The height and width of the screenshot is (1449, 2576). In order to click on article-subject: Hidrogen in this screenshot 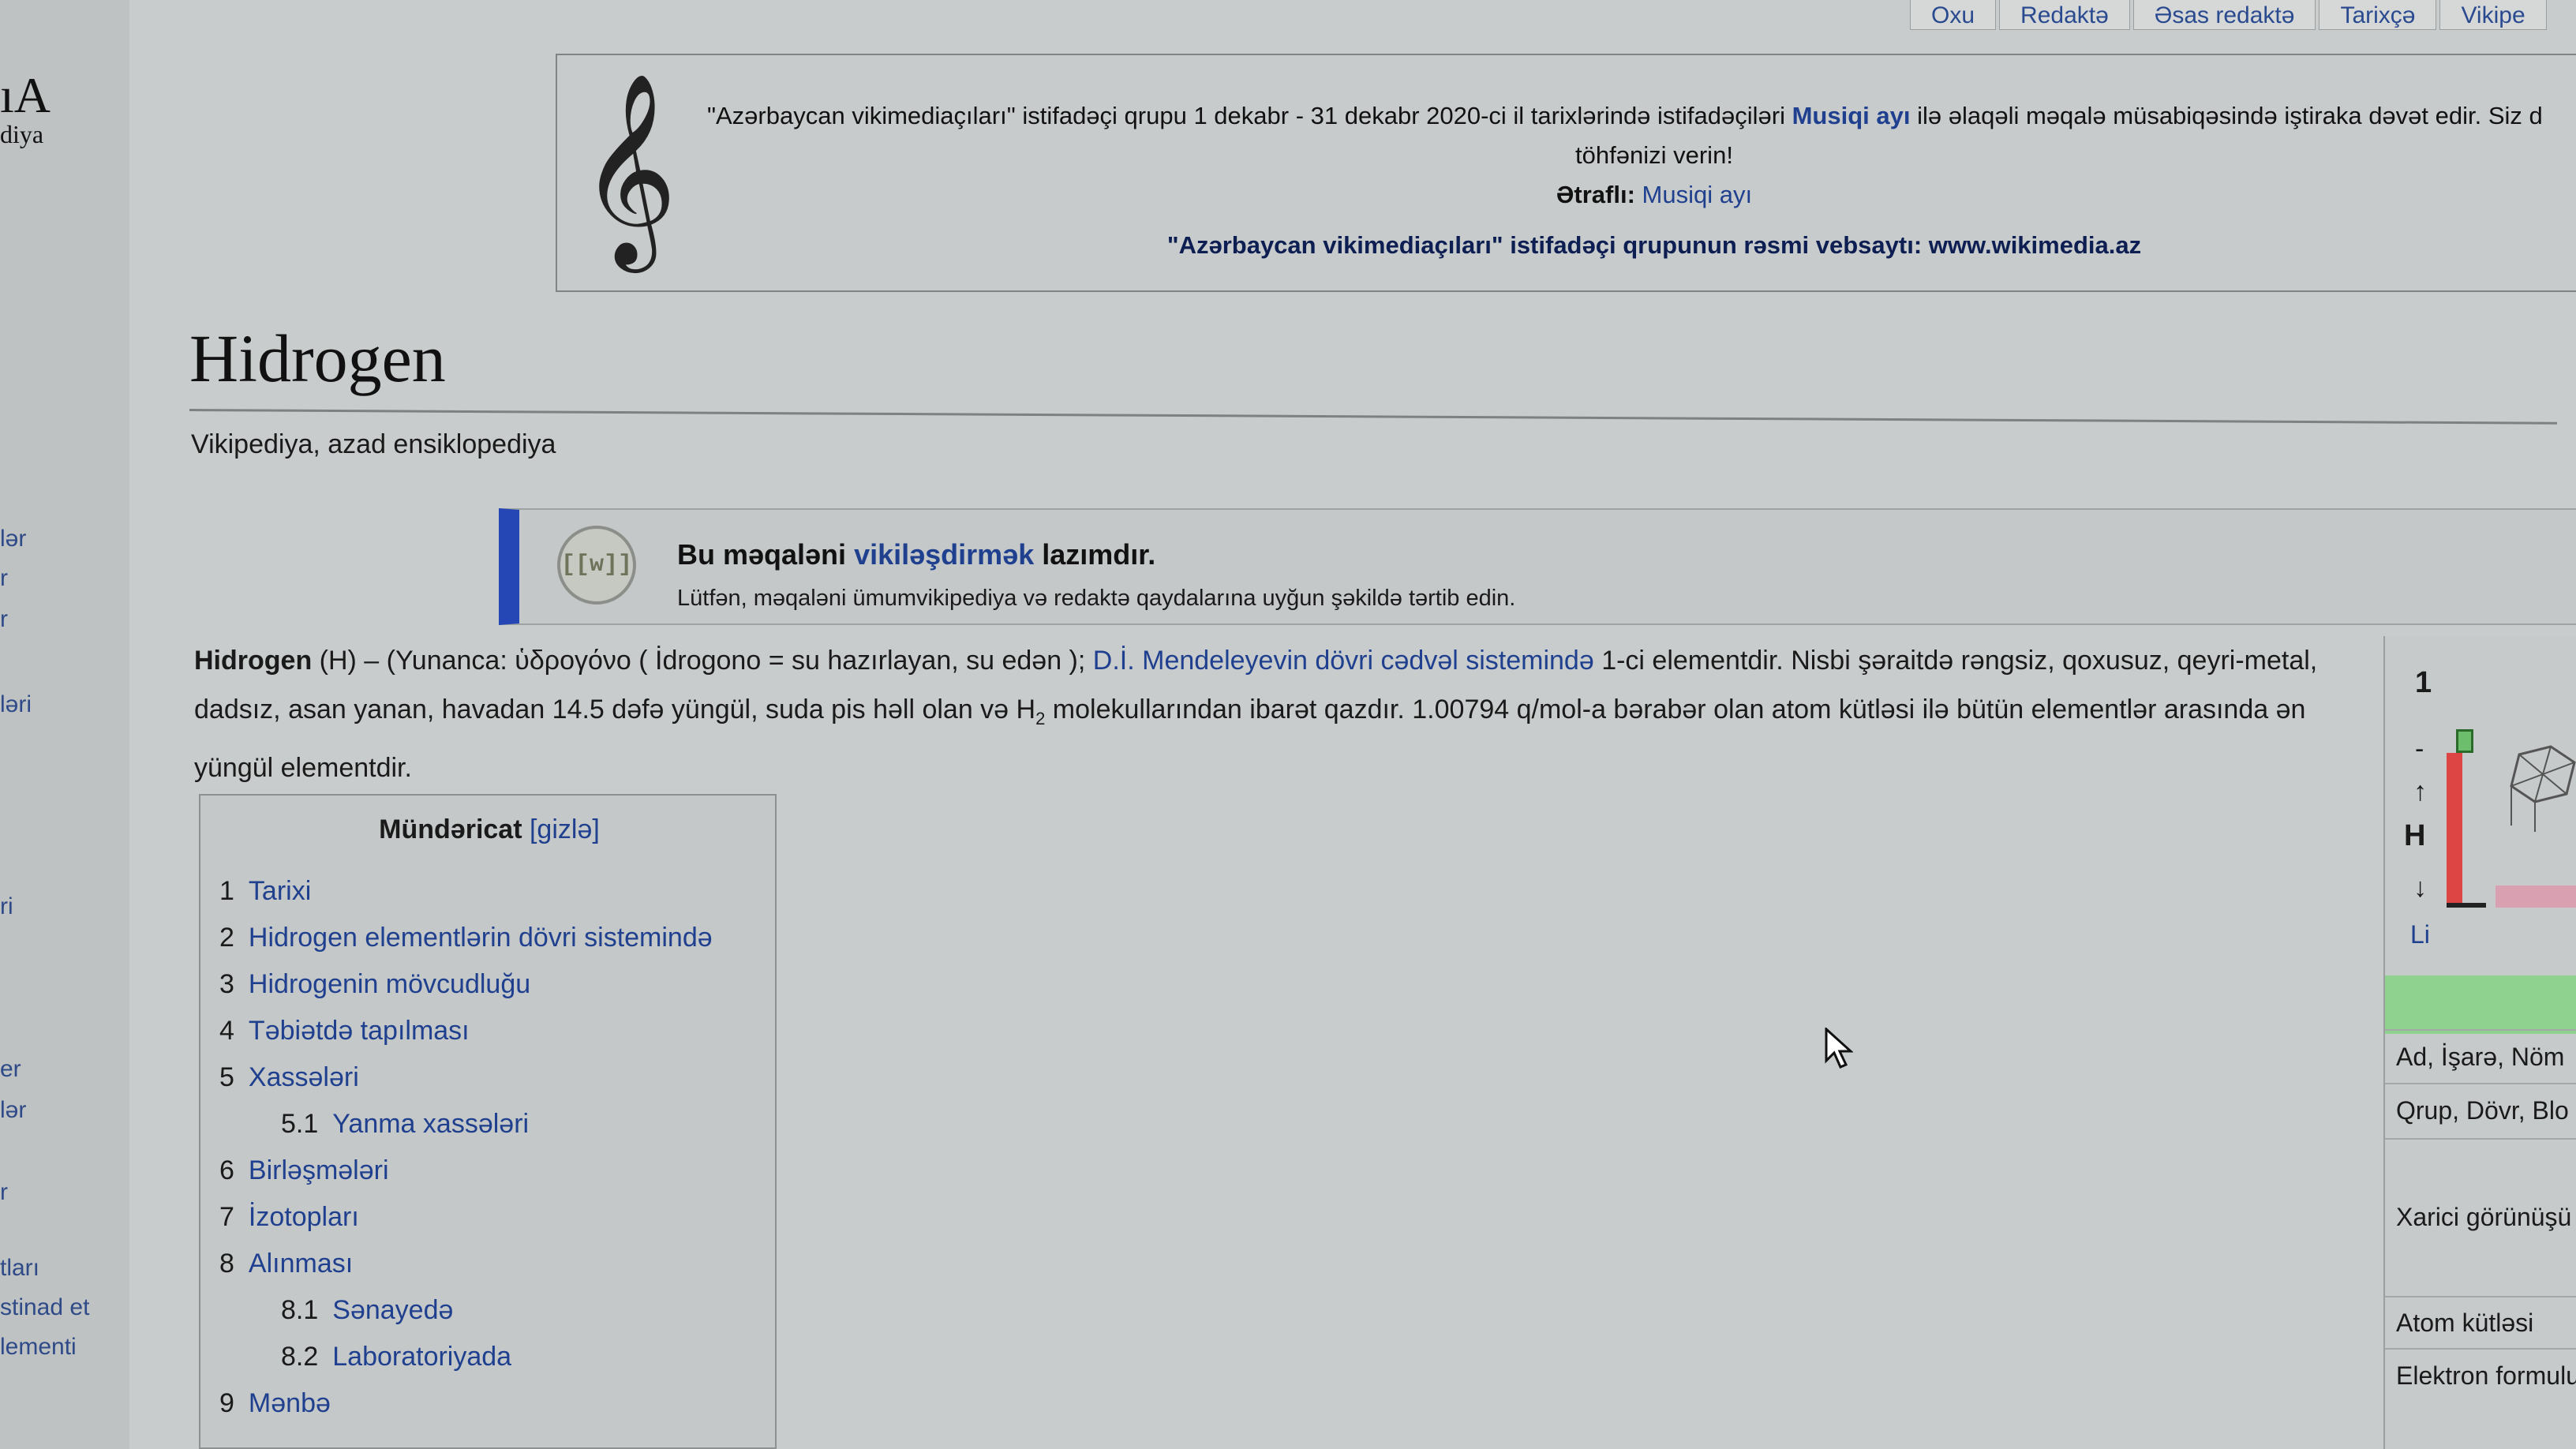, I will do `click(253, 661)`.